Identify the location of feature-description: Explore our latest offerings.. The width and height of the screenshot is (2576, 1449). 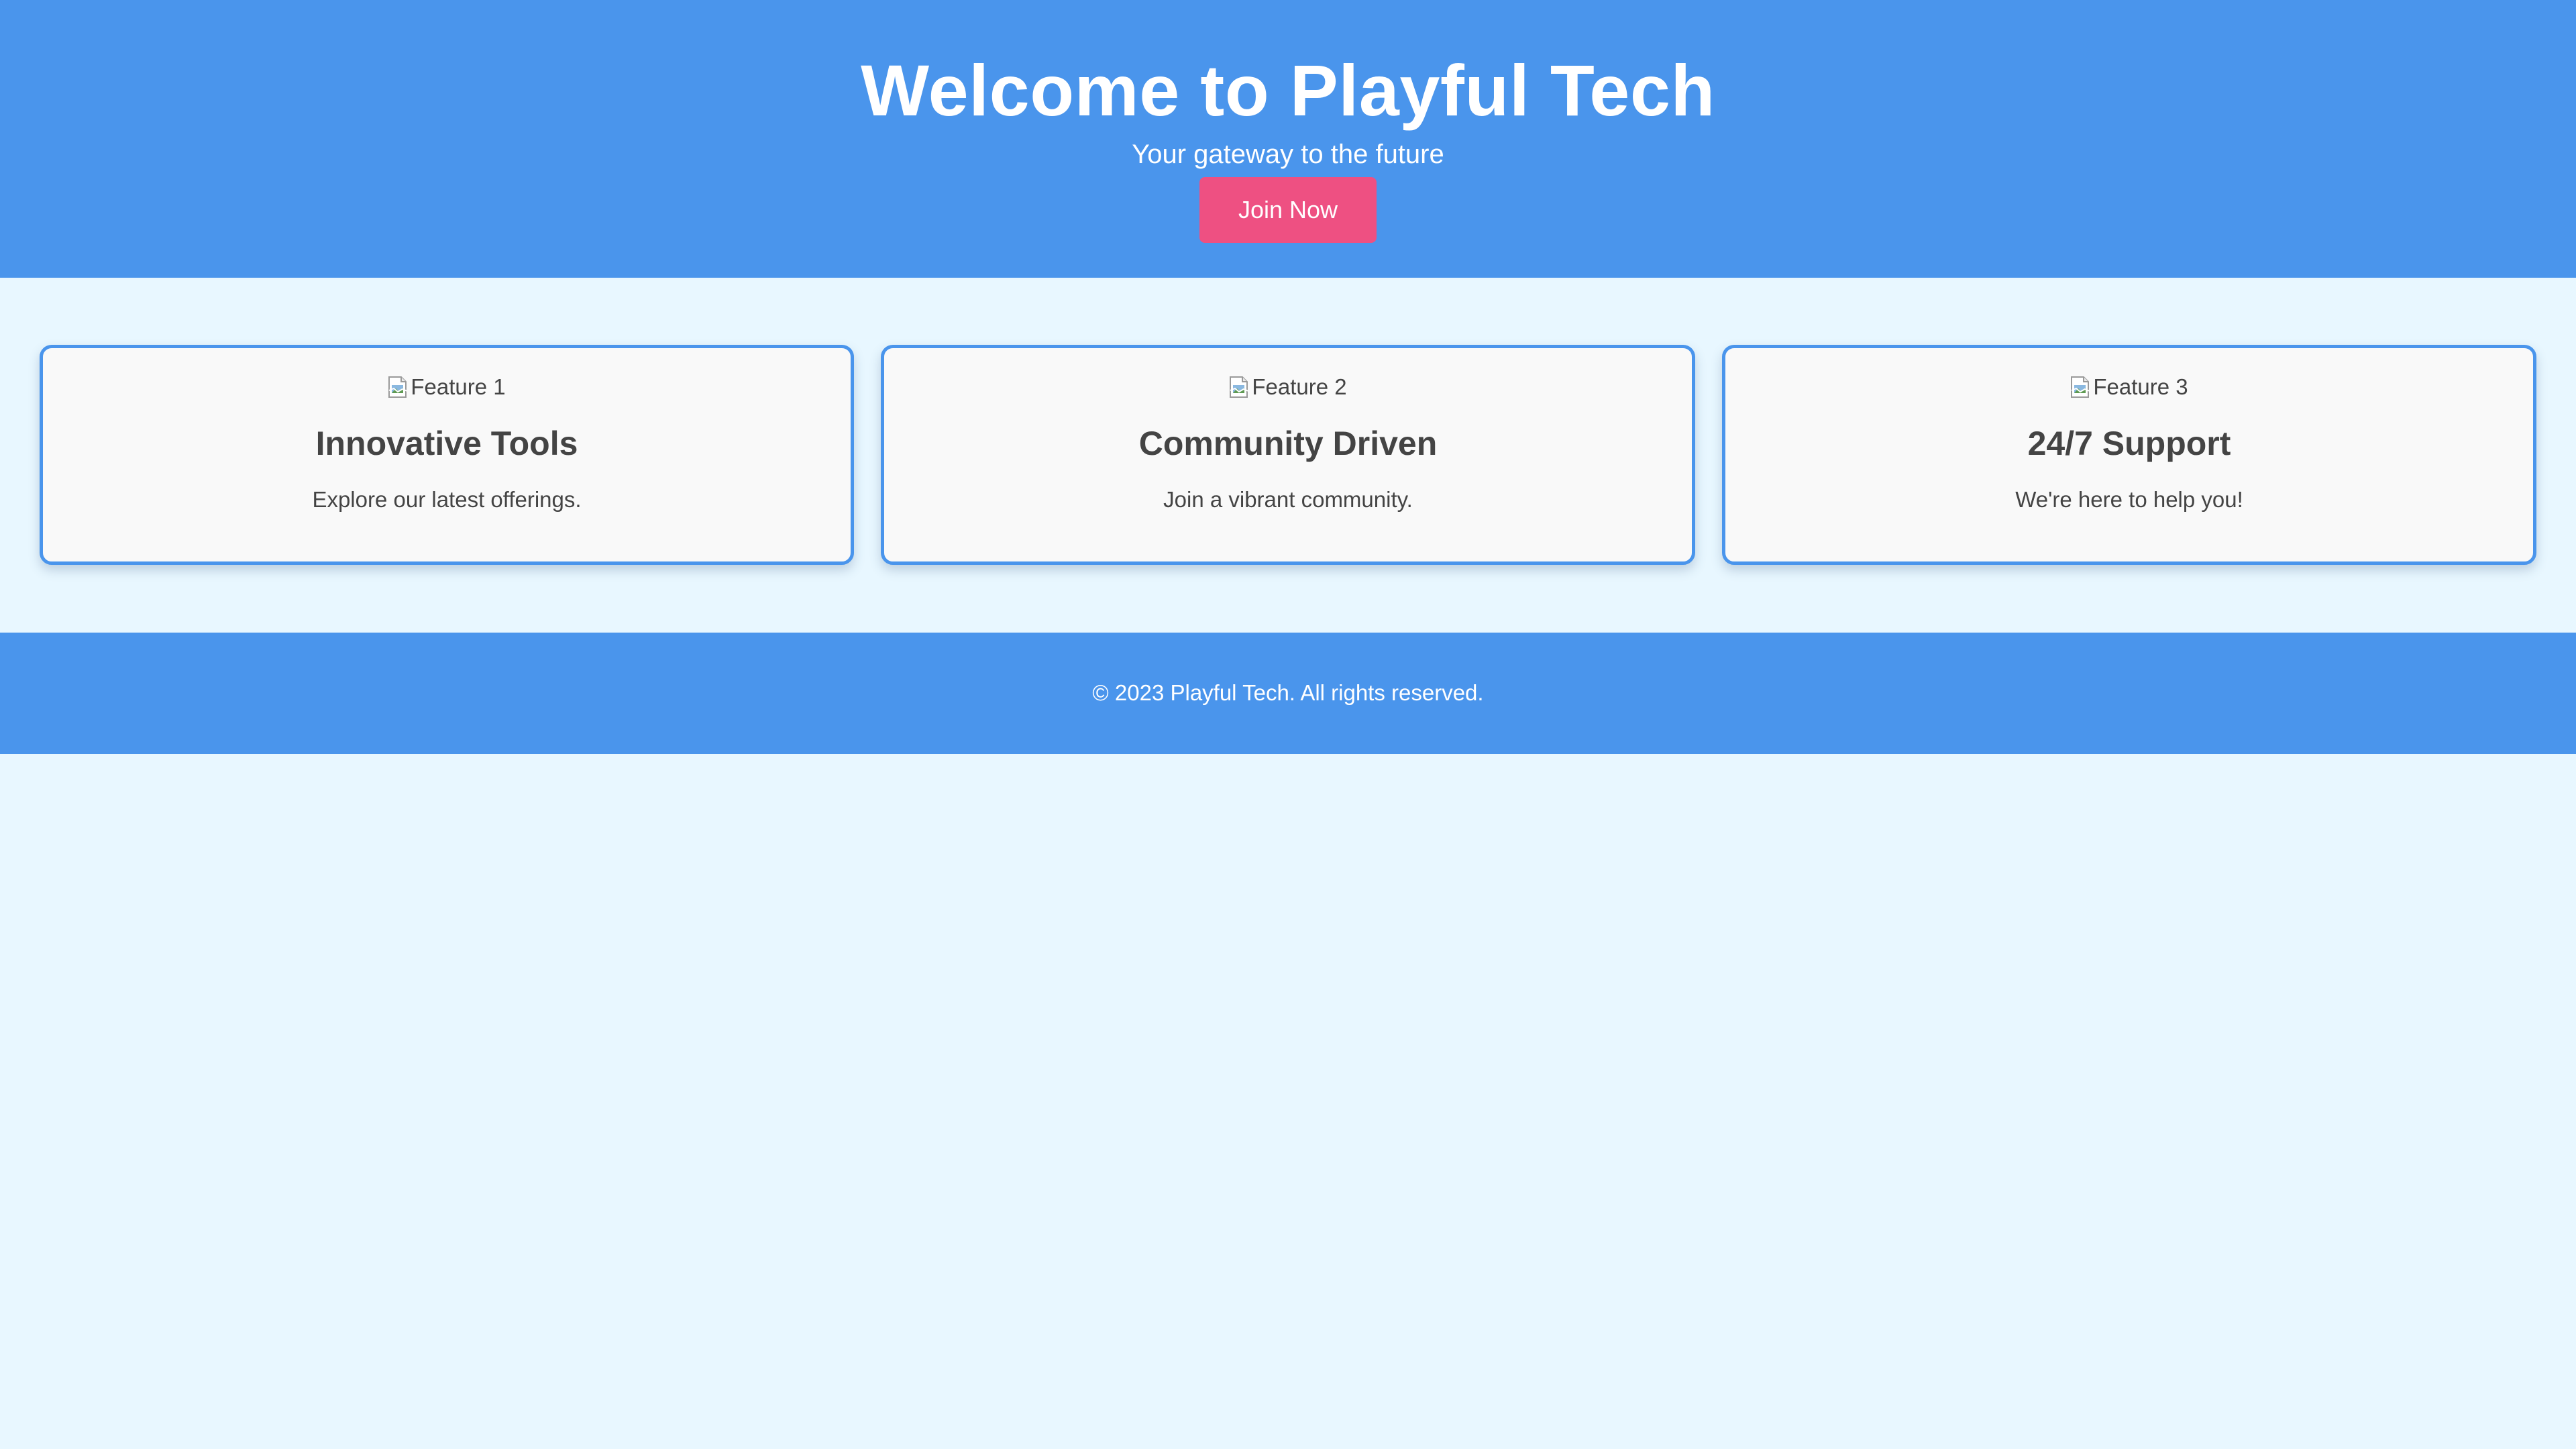
(447, 499).